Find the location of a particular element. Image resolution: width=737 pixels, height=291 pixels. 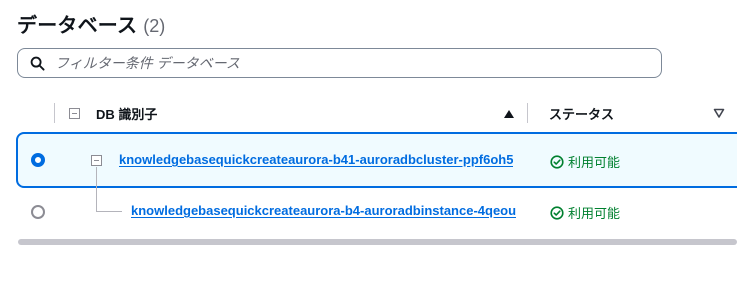

column-header-db-identifier: DB 識別子 is located at coordinates (126, 113).